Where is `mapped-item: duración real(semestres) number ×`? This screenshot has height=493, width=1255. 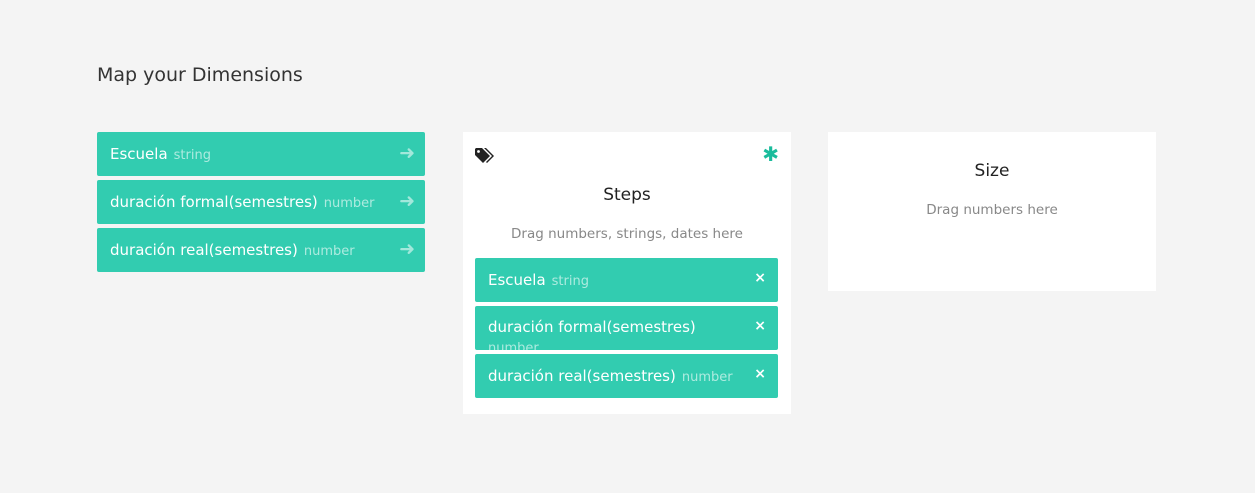 mapped-item: duración real(semestres) number × is located at coordinates (626, 376).